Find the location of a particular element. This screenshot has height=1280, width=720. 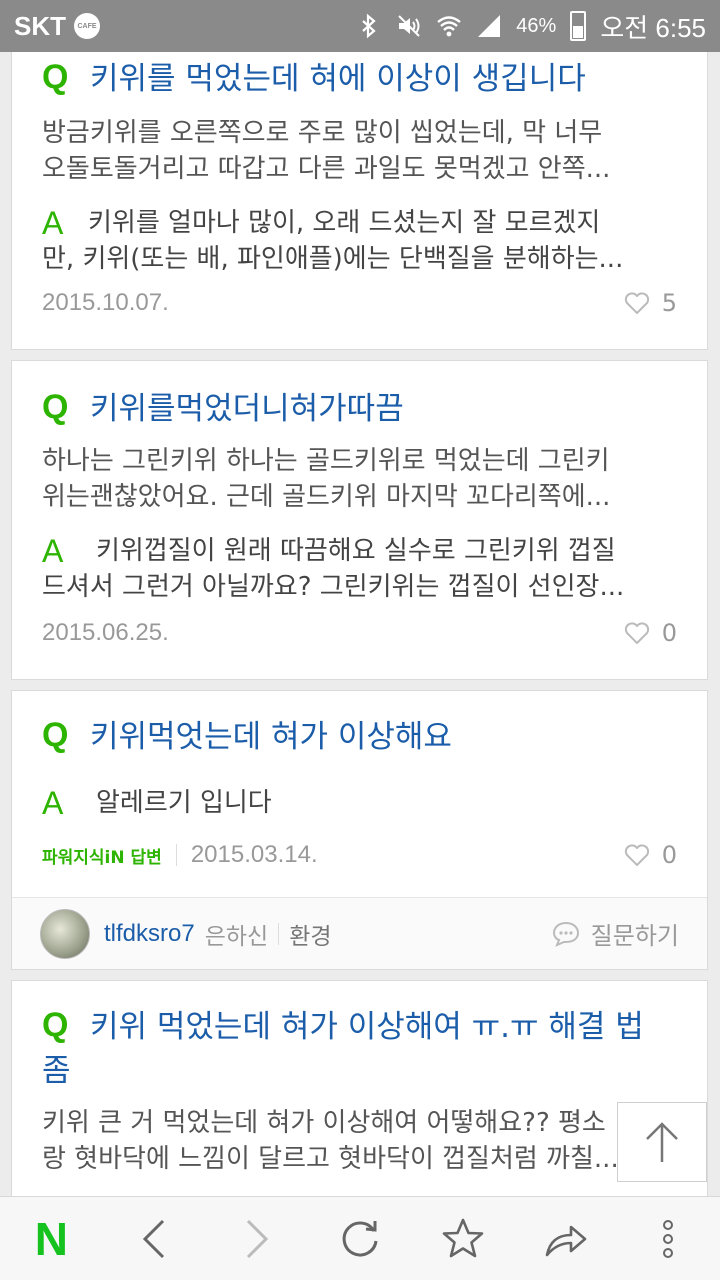

battery-icon is located at coordinates (578, 26).